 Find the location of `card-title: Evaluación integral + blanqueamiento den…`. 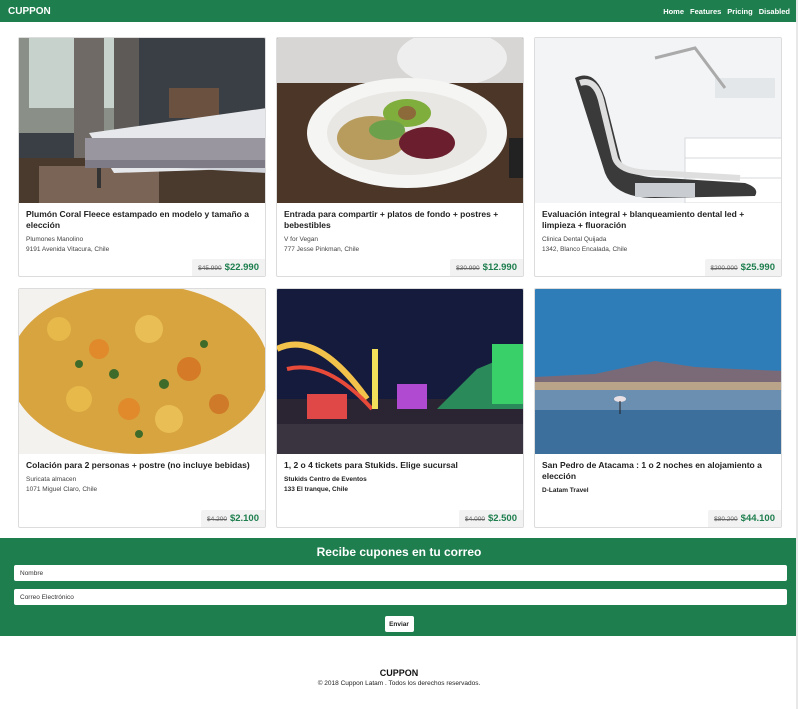

card-title: Evaluación integral + blanqueamiento den… is located at coordinates (658, 220).